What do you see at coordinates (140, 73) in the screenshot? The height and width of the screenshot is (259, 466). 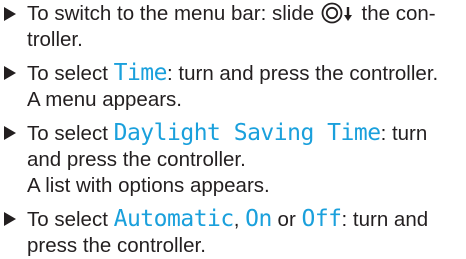 I see `menu-item-time: Time` at bounding box center [140, 73].